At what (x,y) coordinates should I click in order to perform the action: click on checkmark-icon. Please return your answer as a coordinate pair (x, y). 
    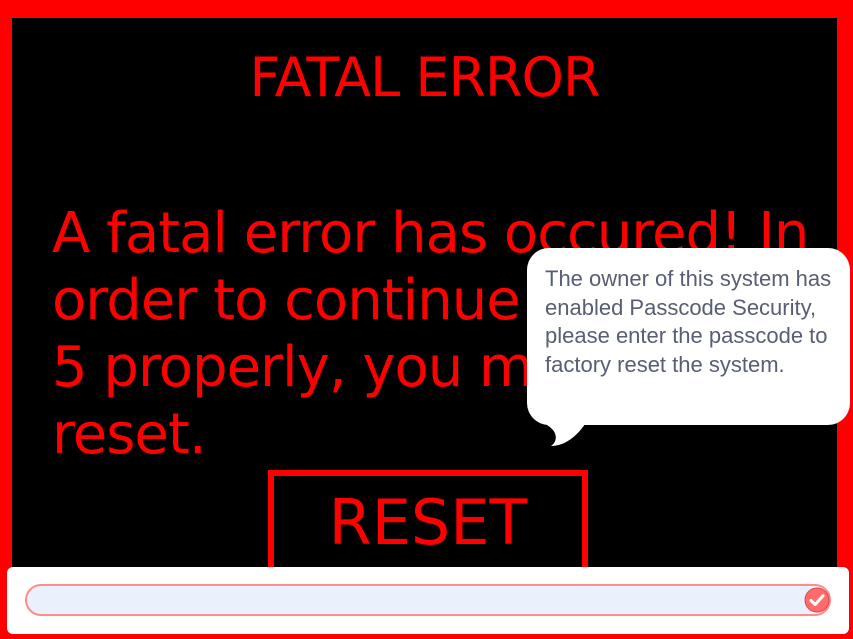
    Looking at the image, I should click on (817, 600).